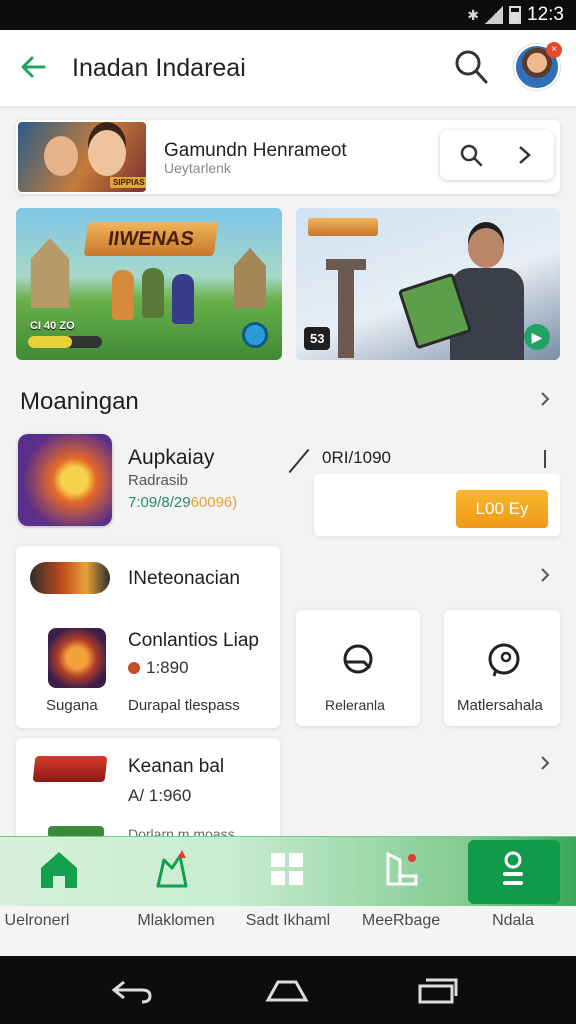  I want to click on profile-icon, so click(513, 868).